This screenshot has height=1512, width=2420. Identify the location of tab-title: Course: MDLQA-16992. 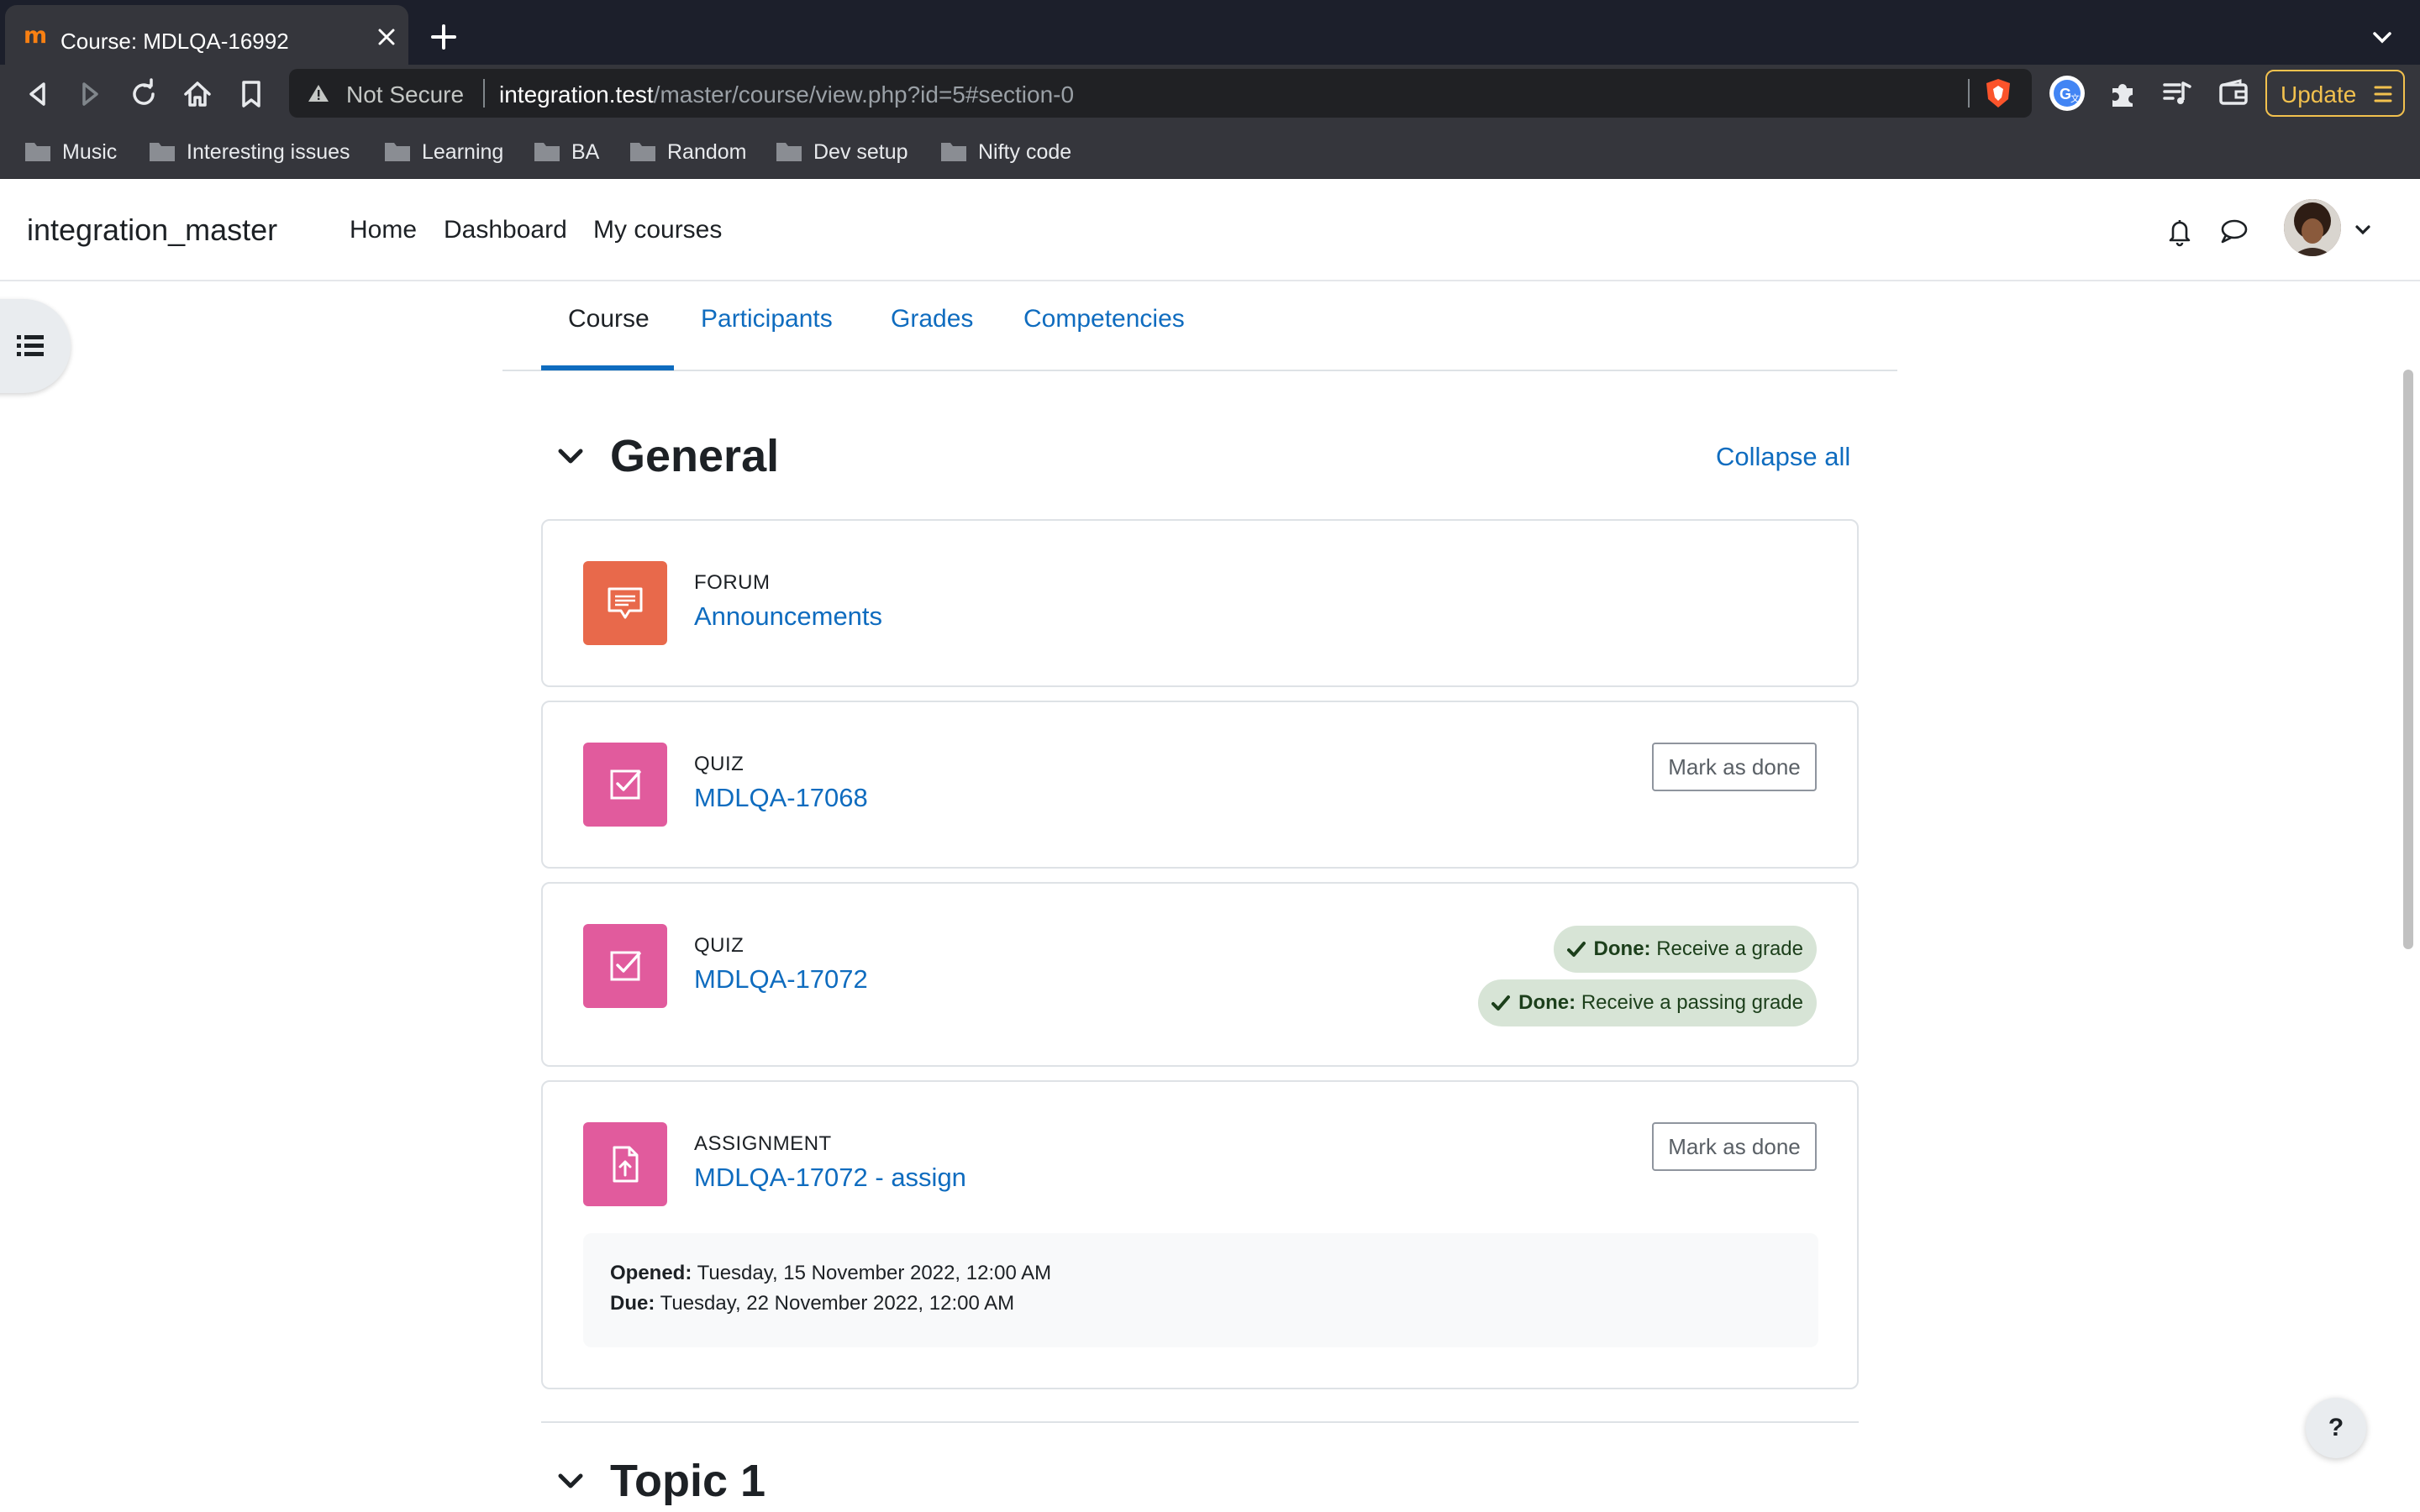
(174, 41).